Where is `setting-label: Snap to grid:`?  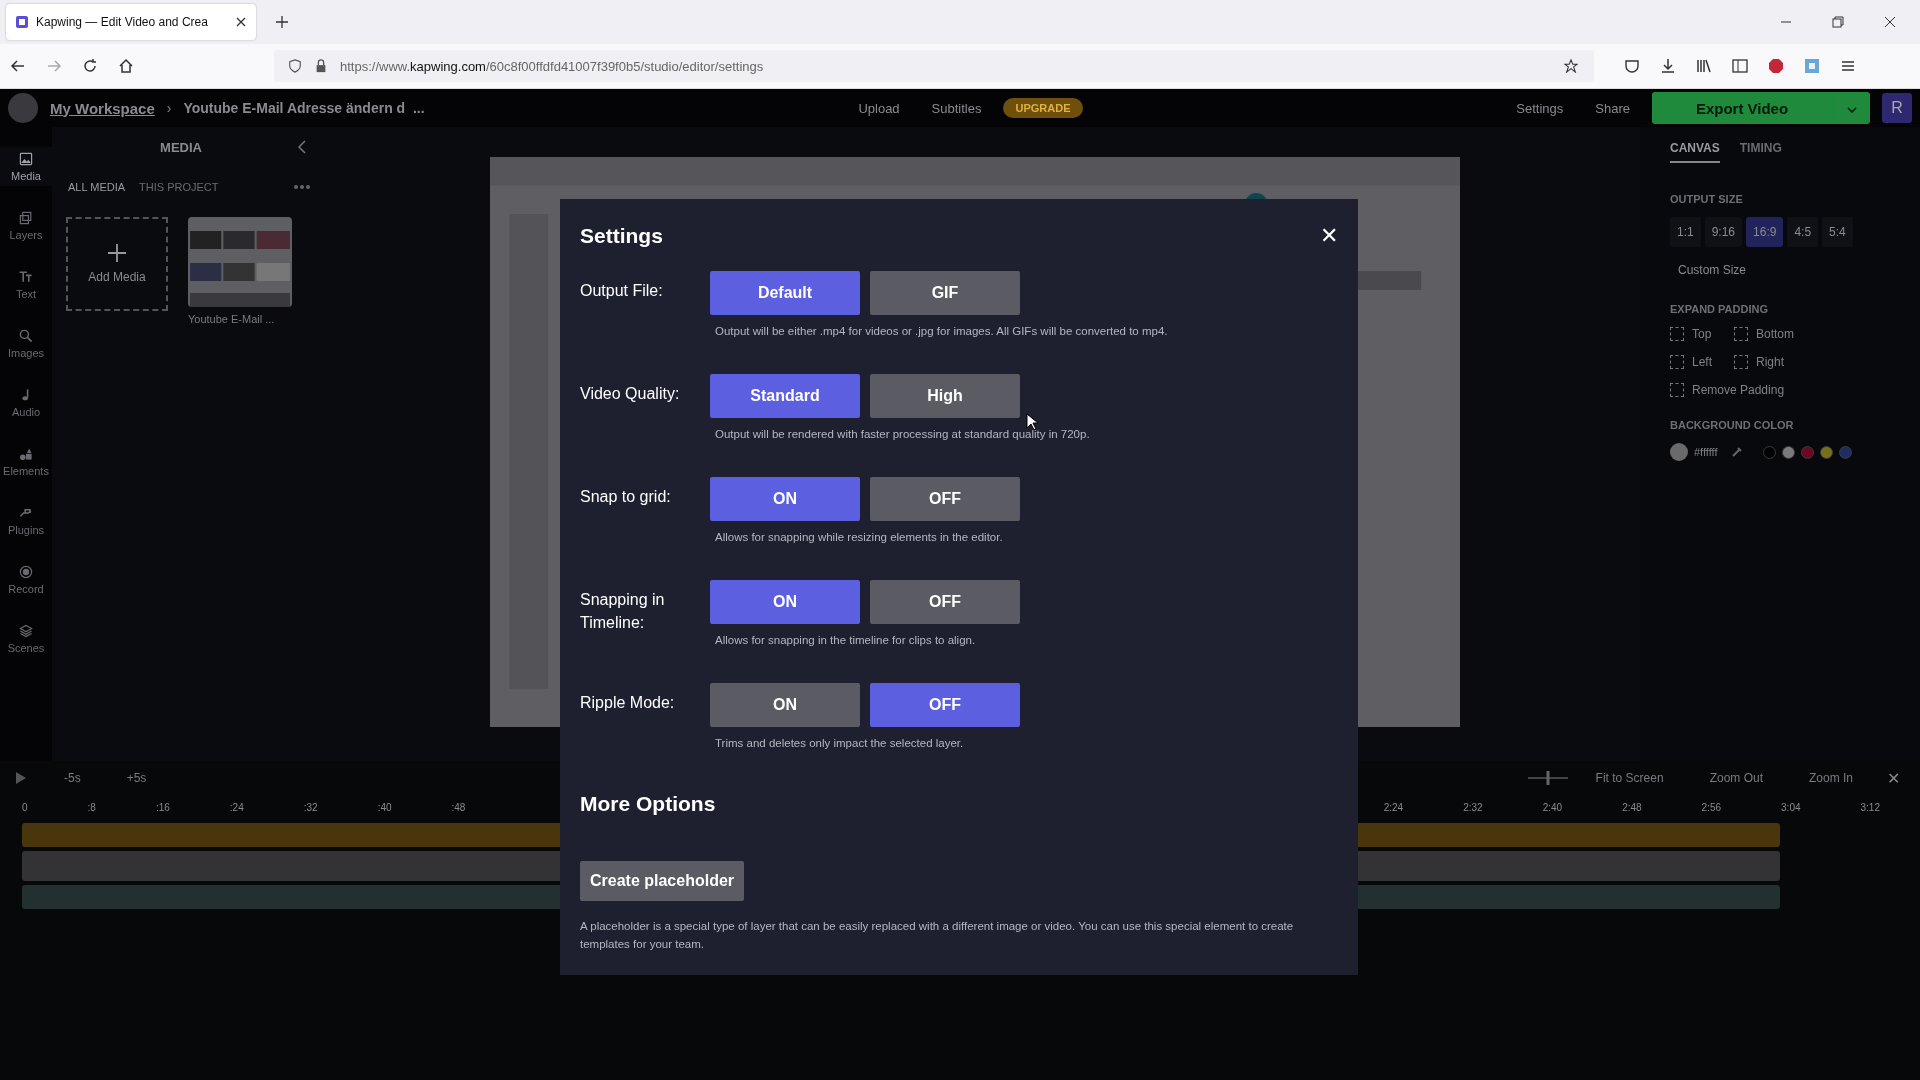 setting-label: Snap to grid: is located at coordinates (626, 497).